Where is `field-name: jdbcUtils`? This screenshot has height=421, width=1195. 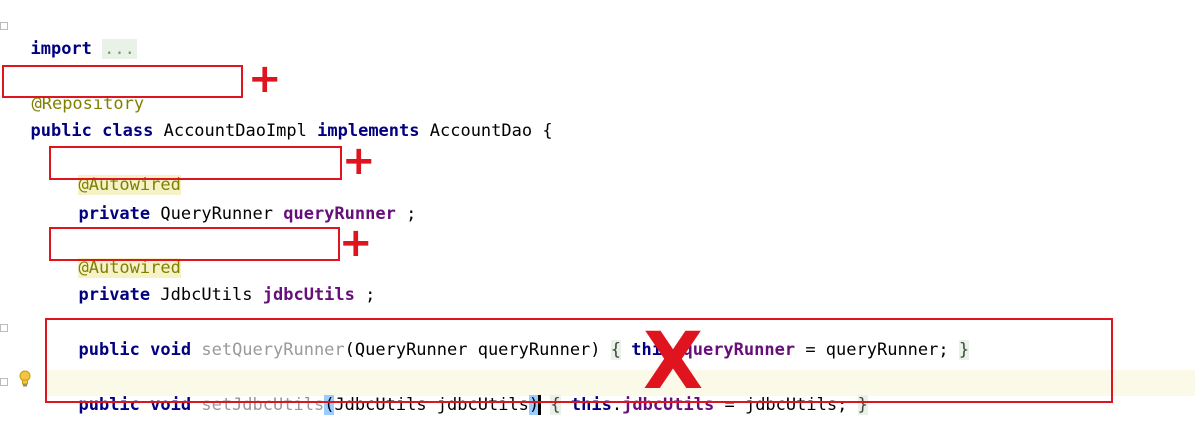
field-name: jdbcUtils is located at coordinates (308, 295).